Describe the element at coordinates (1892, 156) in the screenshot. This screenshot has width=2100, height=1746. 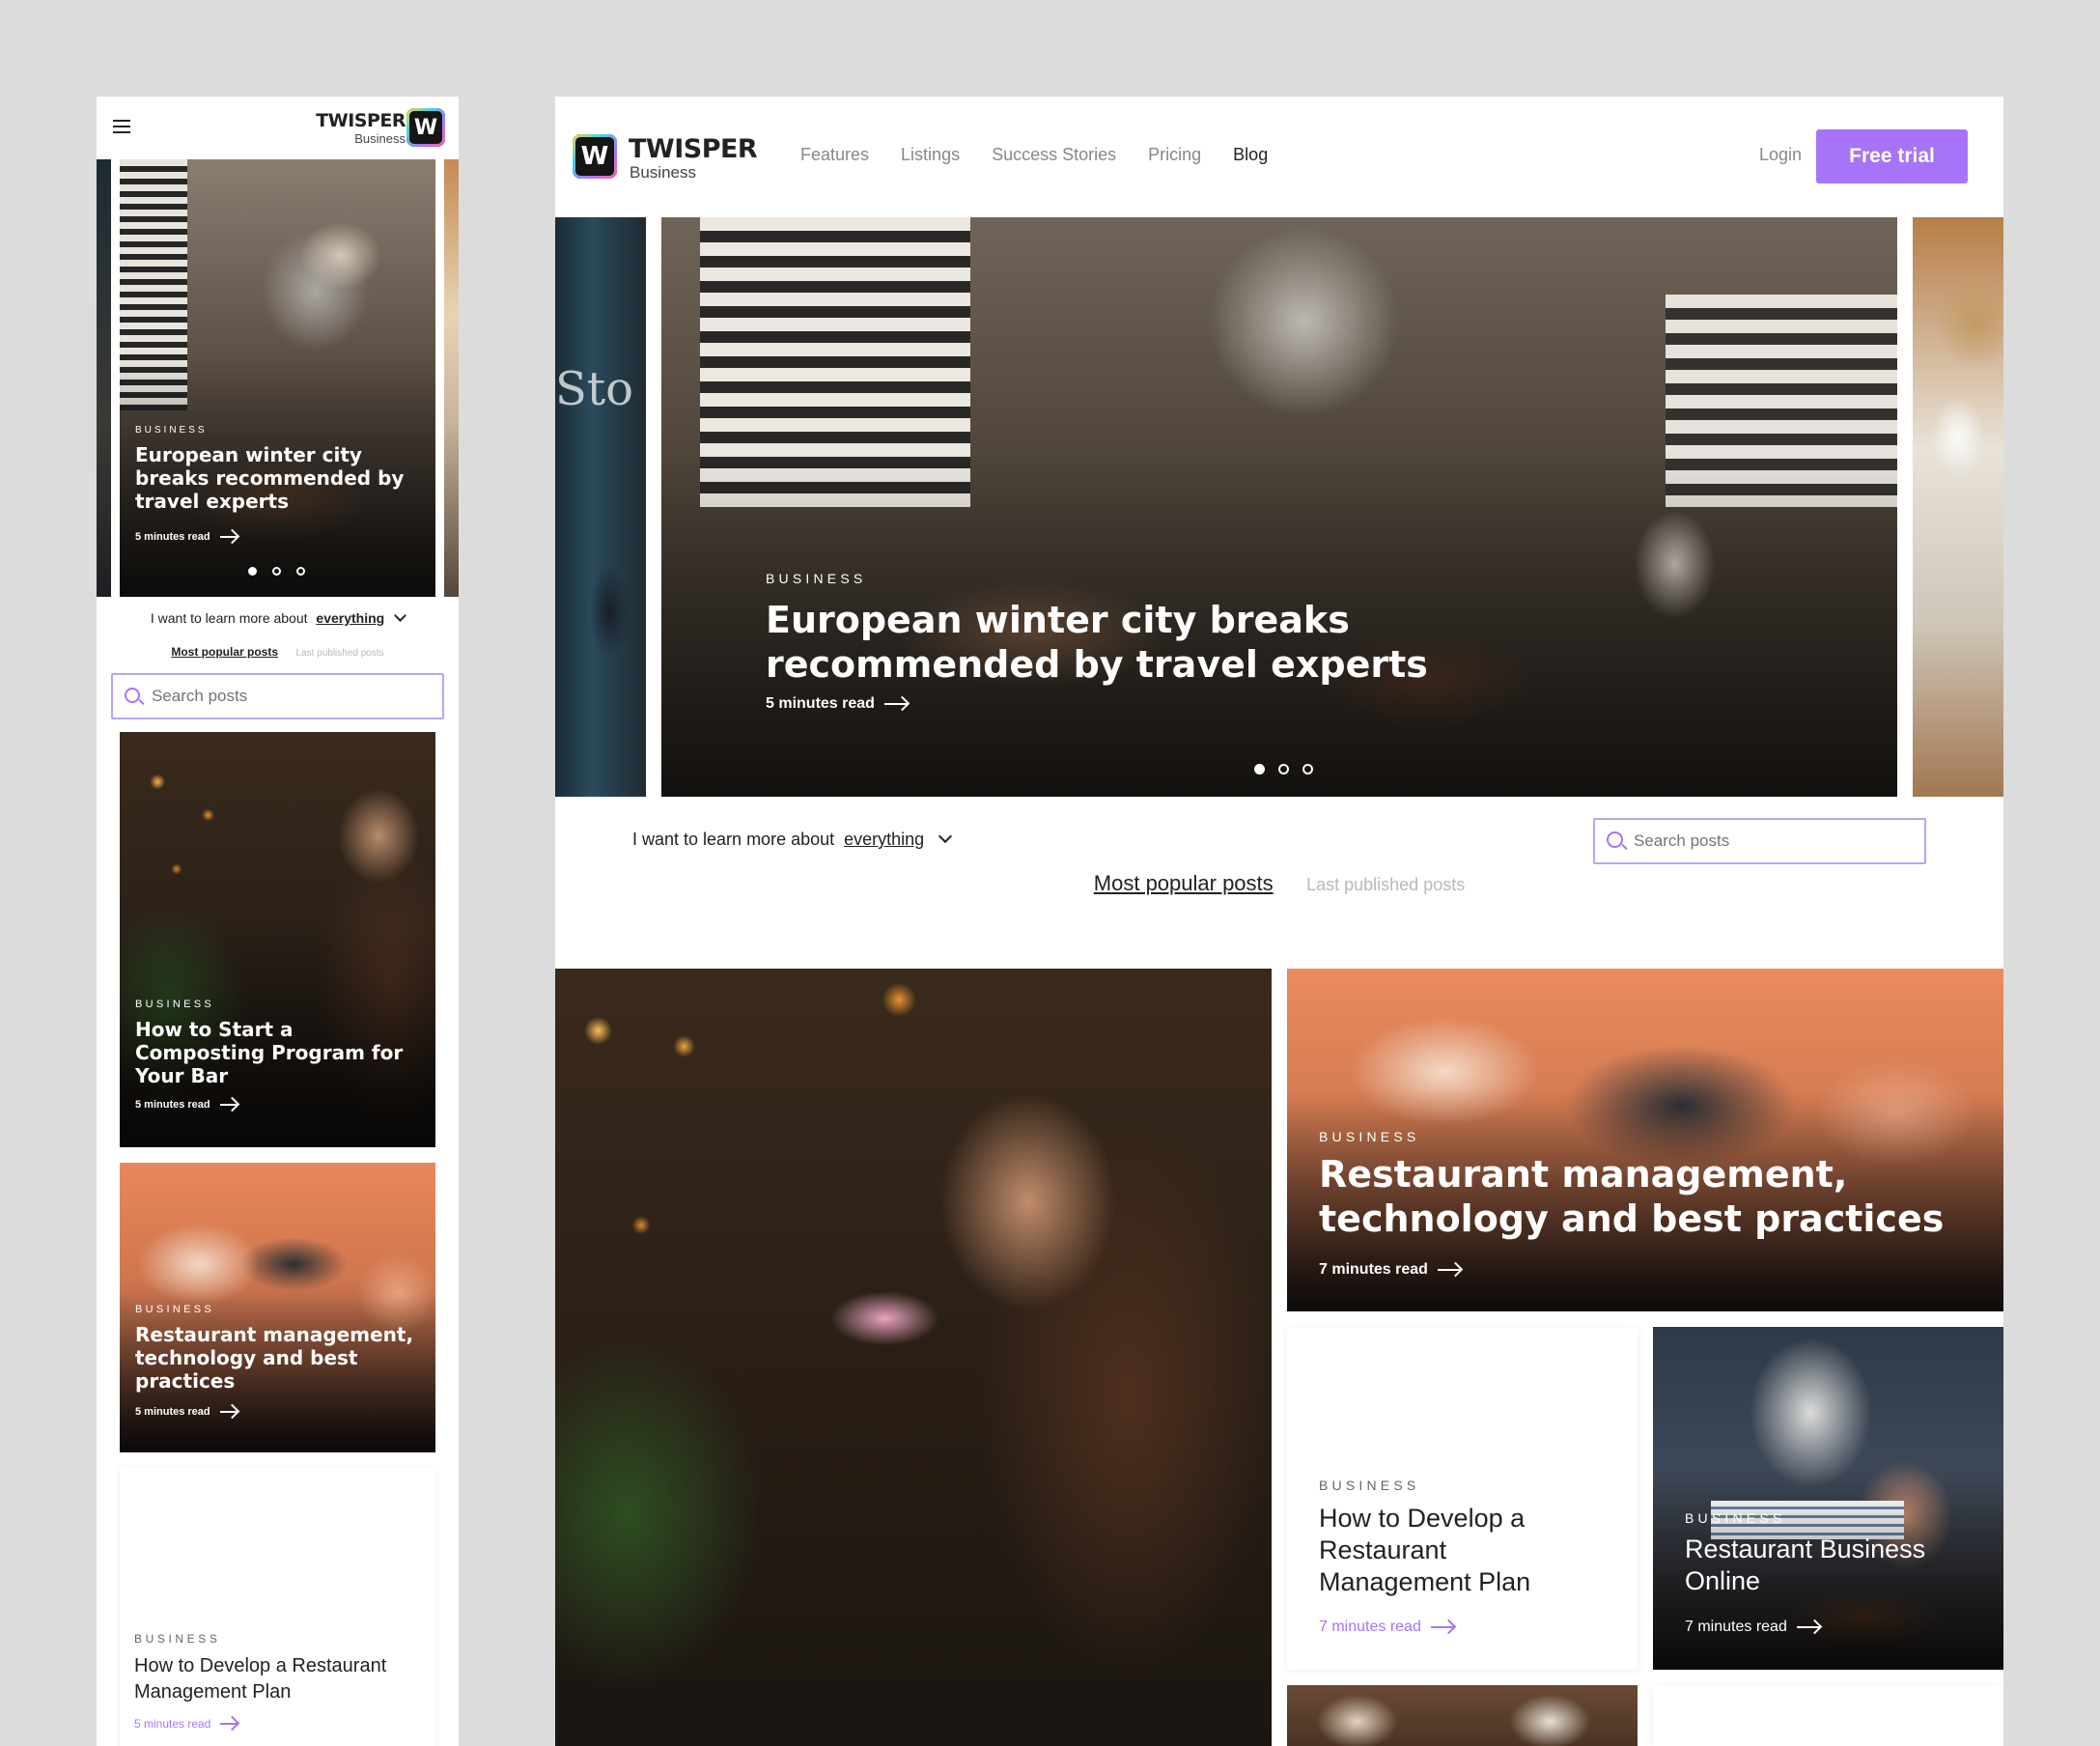
I see `free-trial-button: Free trial` at that location.